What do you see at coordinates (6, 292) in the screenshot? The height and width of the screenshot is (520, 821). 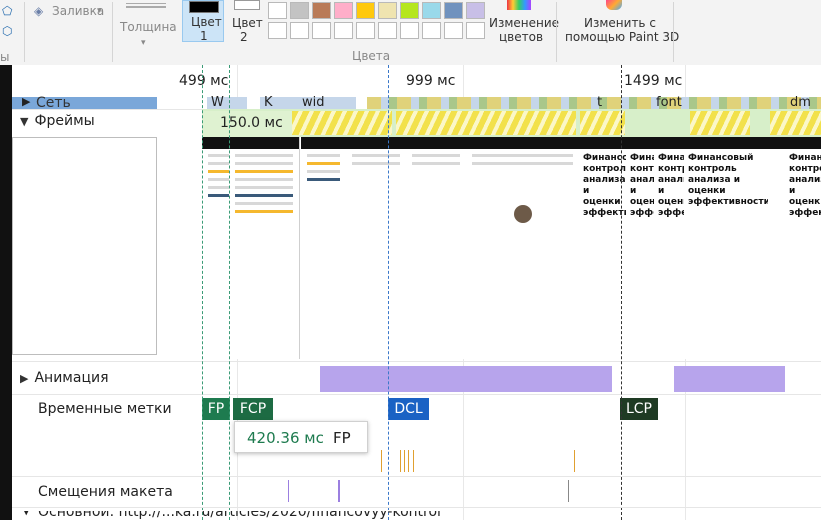 I see `left-dark-strip` at bounding box center [6, 292].